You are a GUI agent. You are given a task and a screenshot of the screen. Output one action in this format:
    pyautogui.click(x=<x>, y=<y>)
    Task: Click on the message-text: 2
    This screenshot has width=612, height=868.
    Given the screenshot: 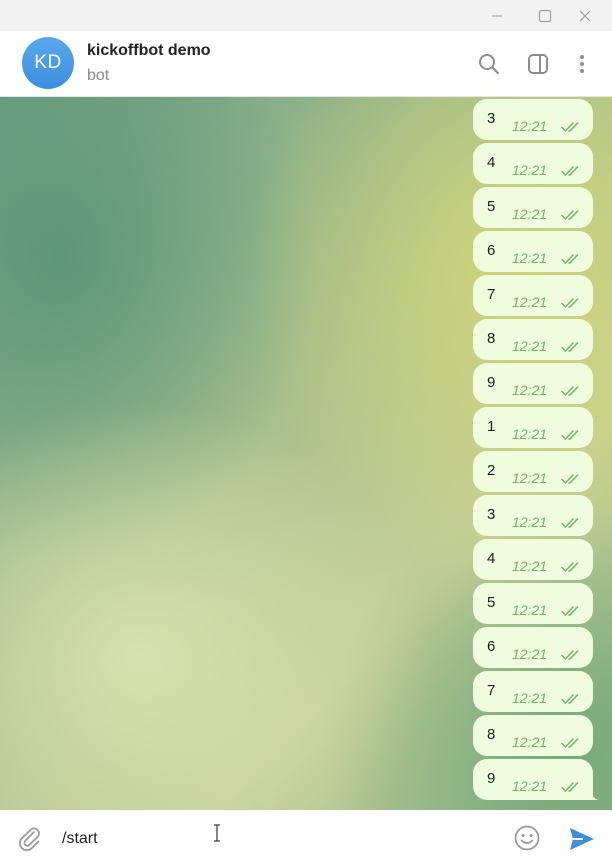 What is the action you would take?
    pyautogui.click(x=491, y=470)
    